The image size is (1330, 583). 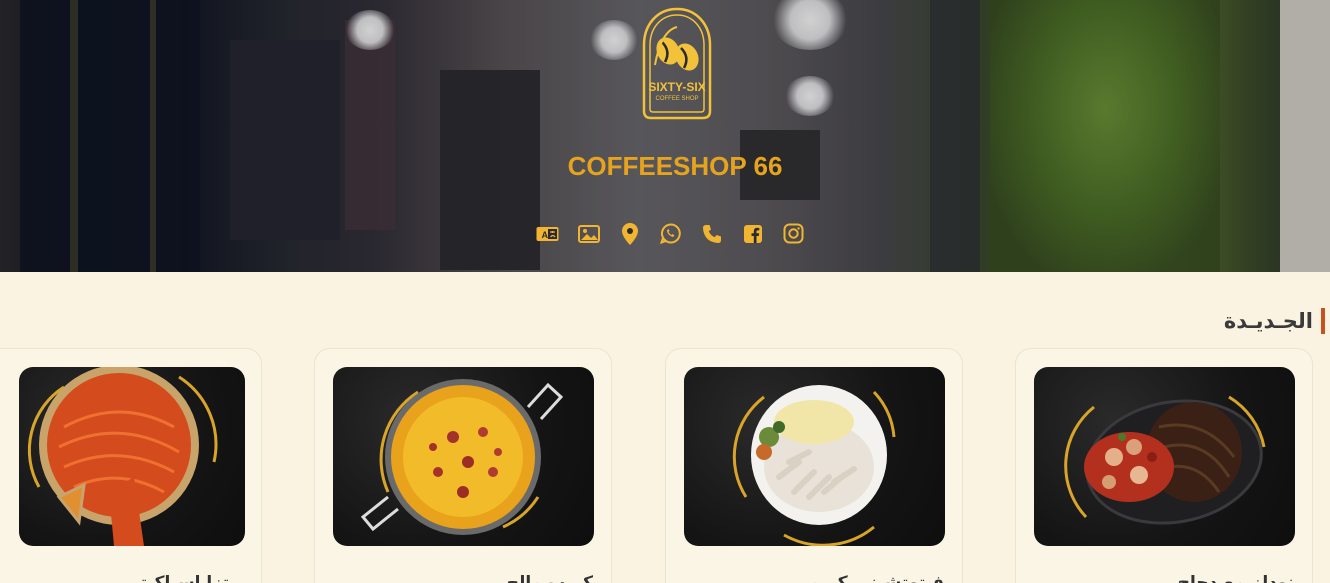 I want to click on whatsapp-icon, so click(x=670, y=233).